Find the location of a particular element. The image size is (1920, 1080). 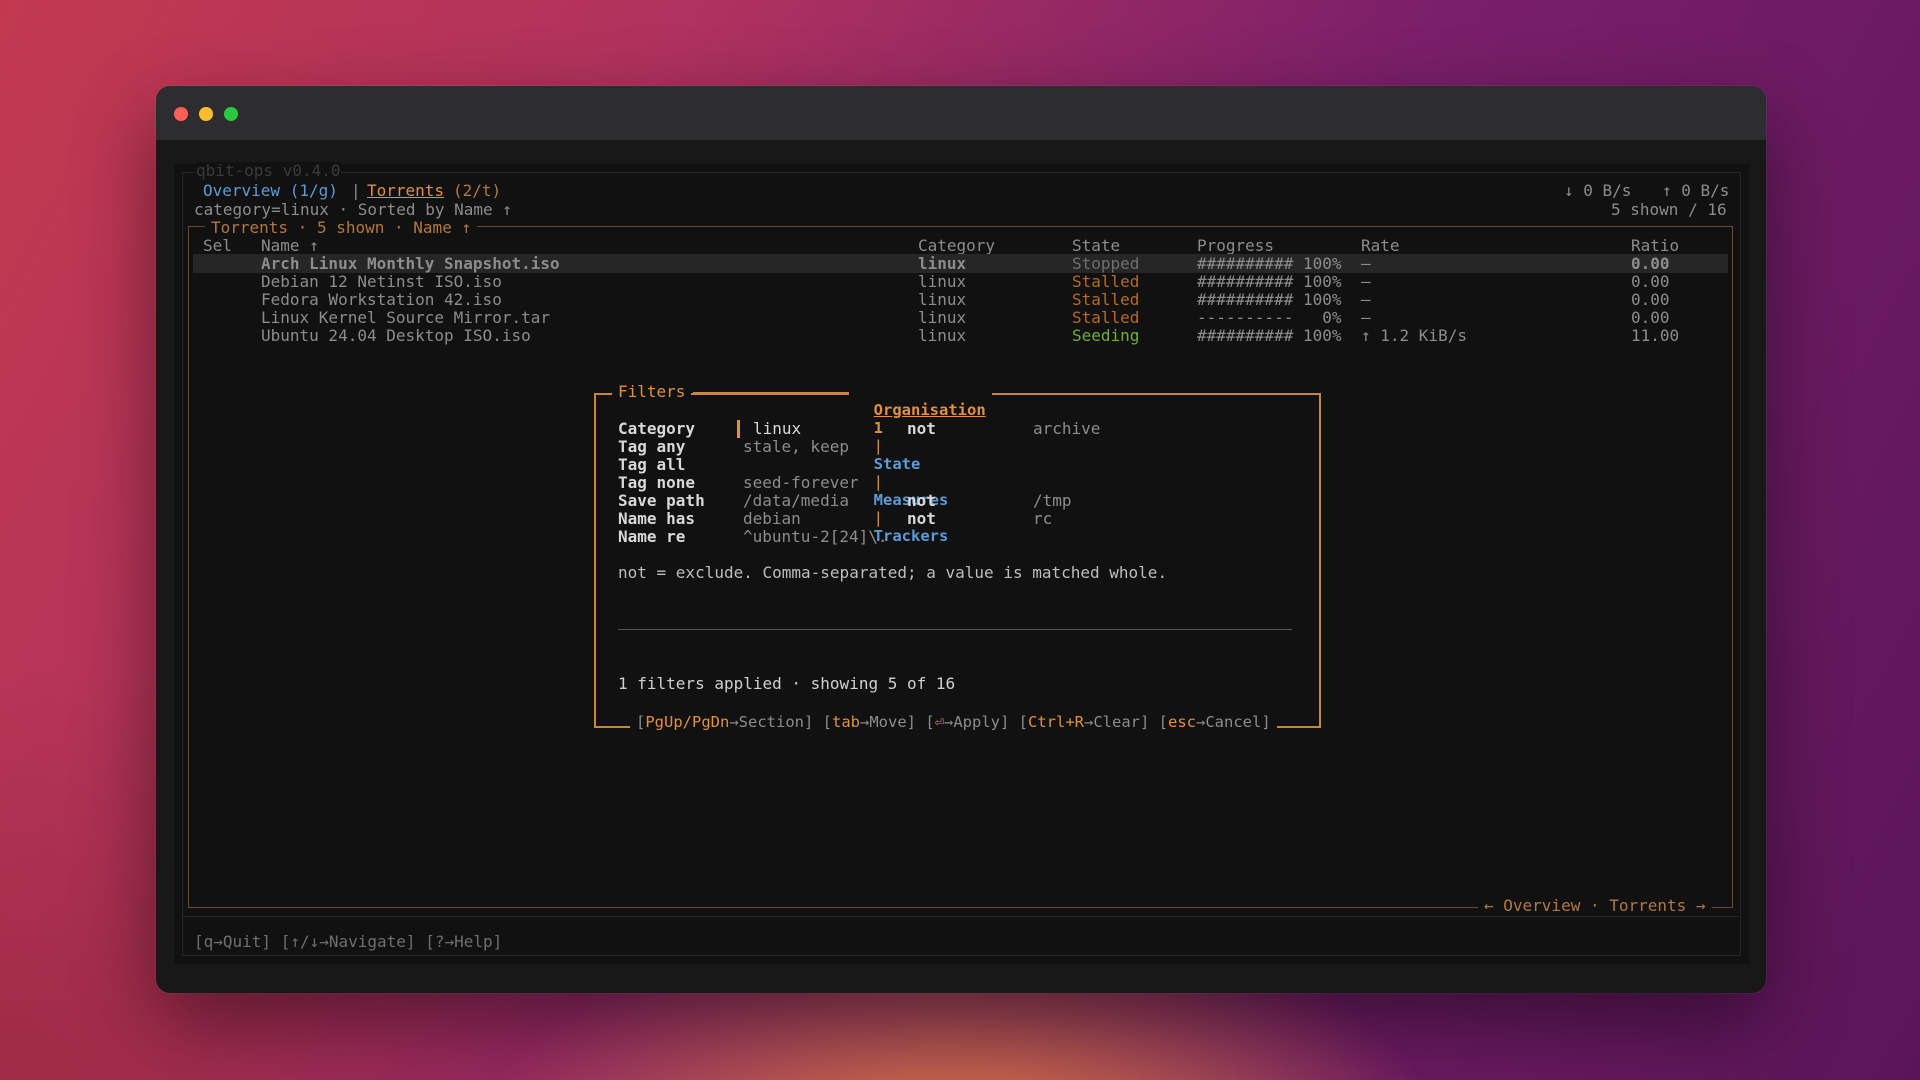

name-re-input: ^ubuntu-2[24]\. is located at coordinates (815, 537).